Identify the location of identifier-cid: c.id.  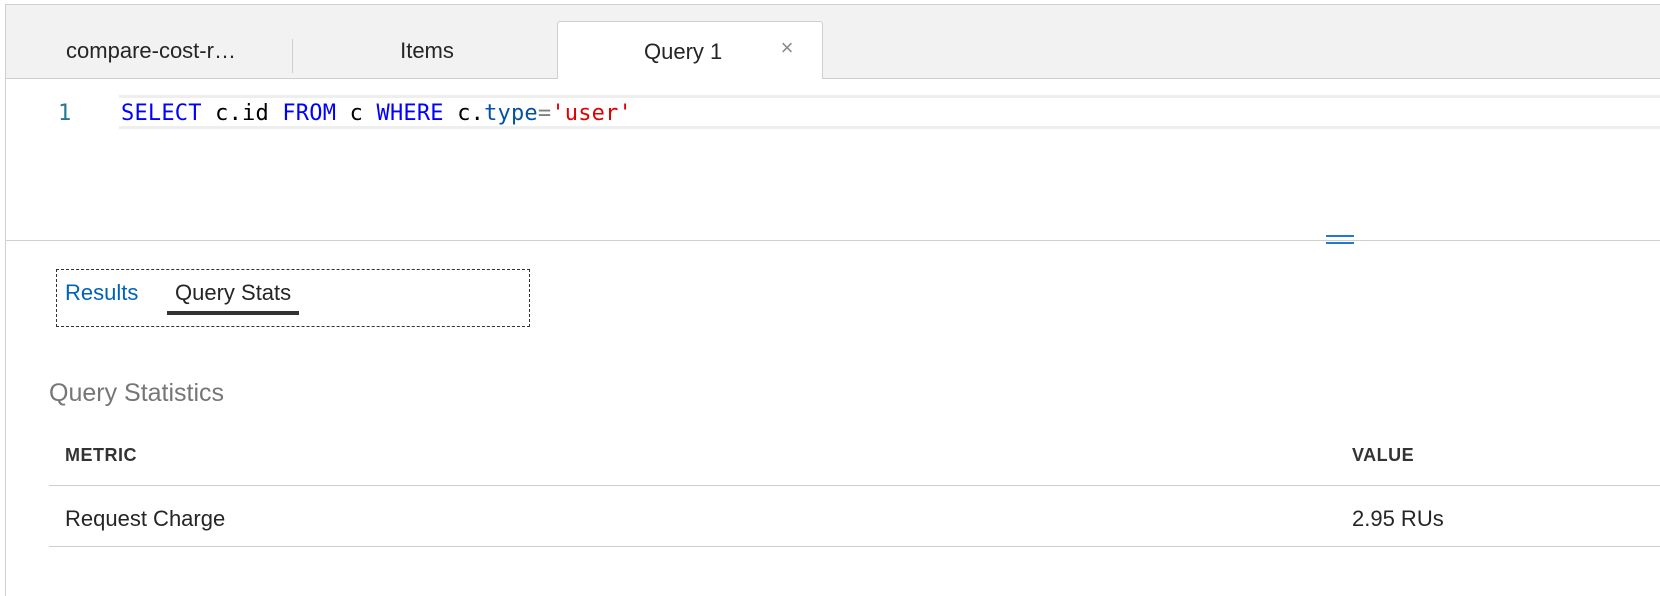
(242, 113).